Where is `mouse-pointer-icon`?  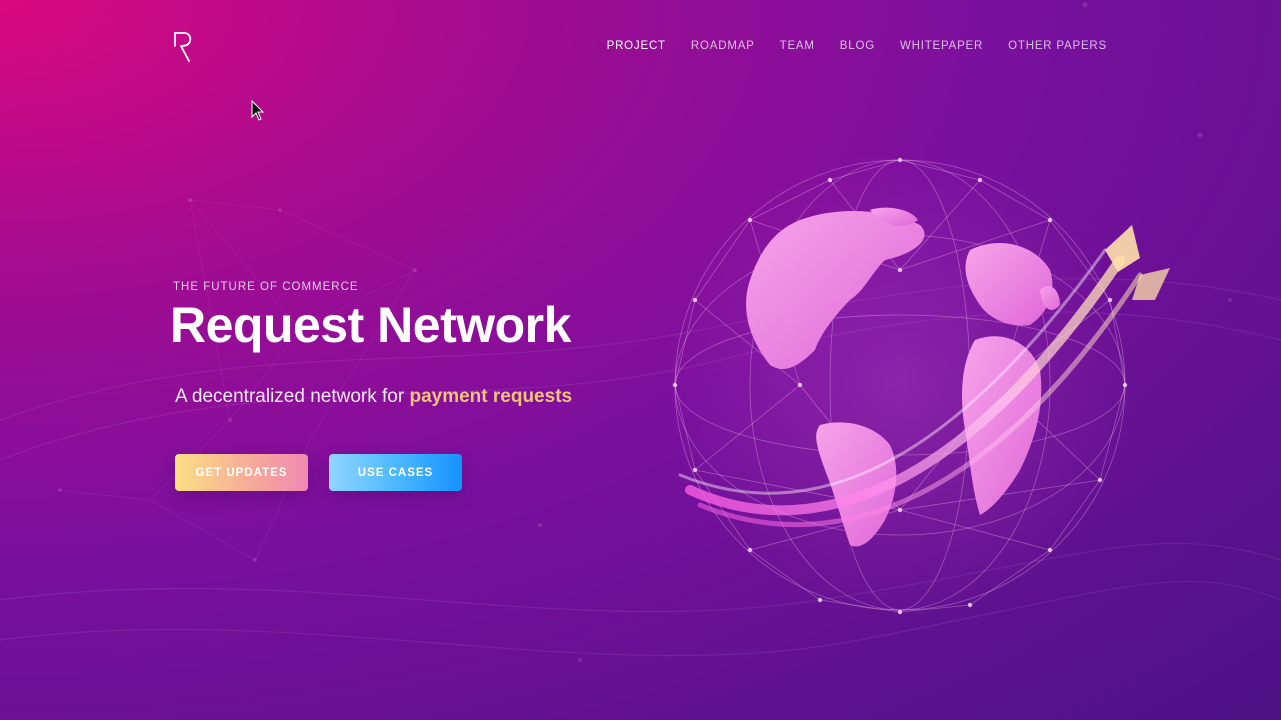 mouse-pointer-icon is located at coordinates (258, 110).